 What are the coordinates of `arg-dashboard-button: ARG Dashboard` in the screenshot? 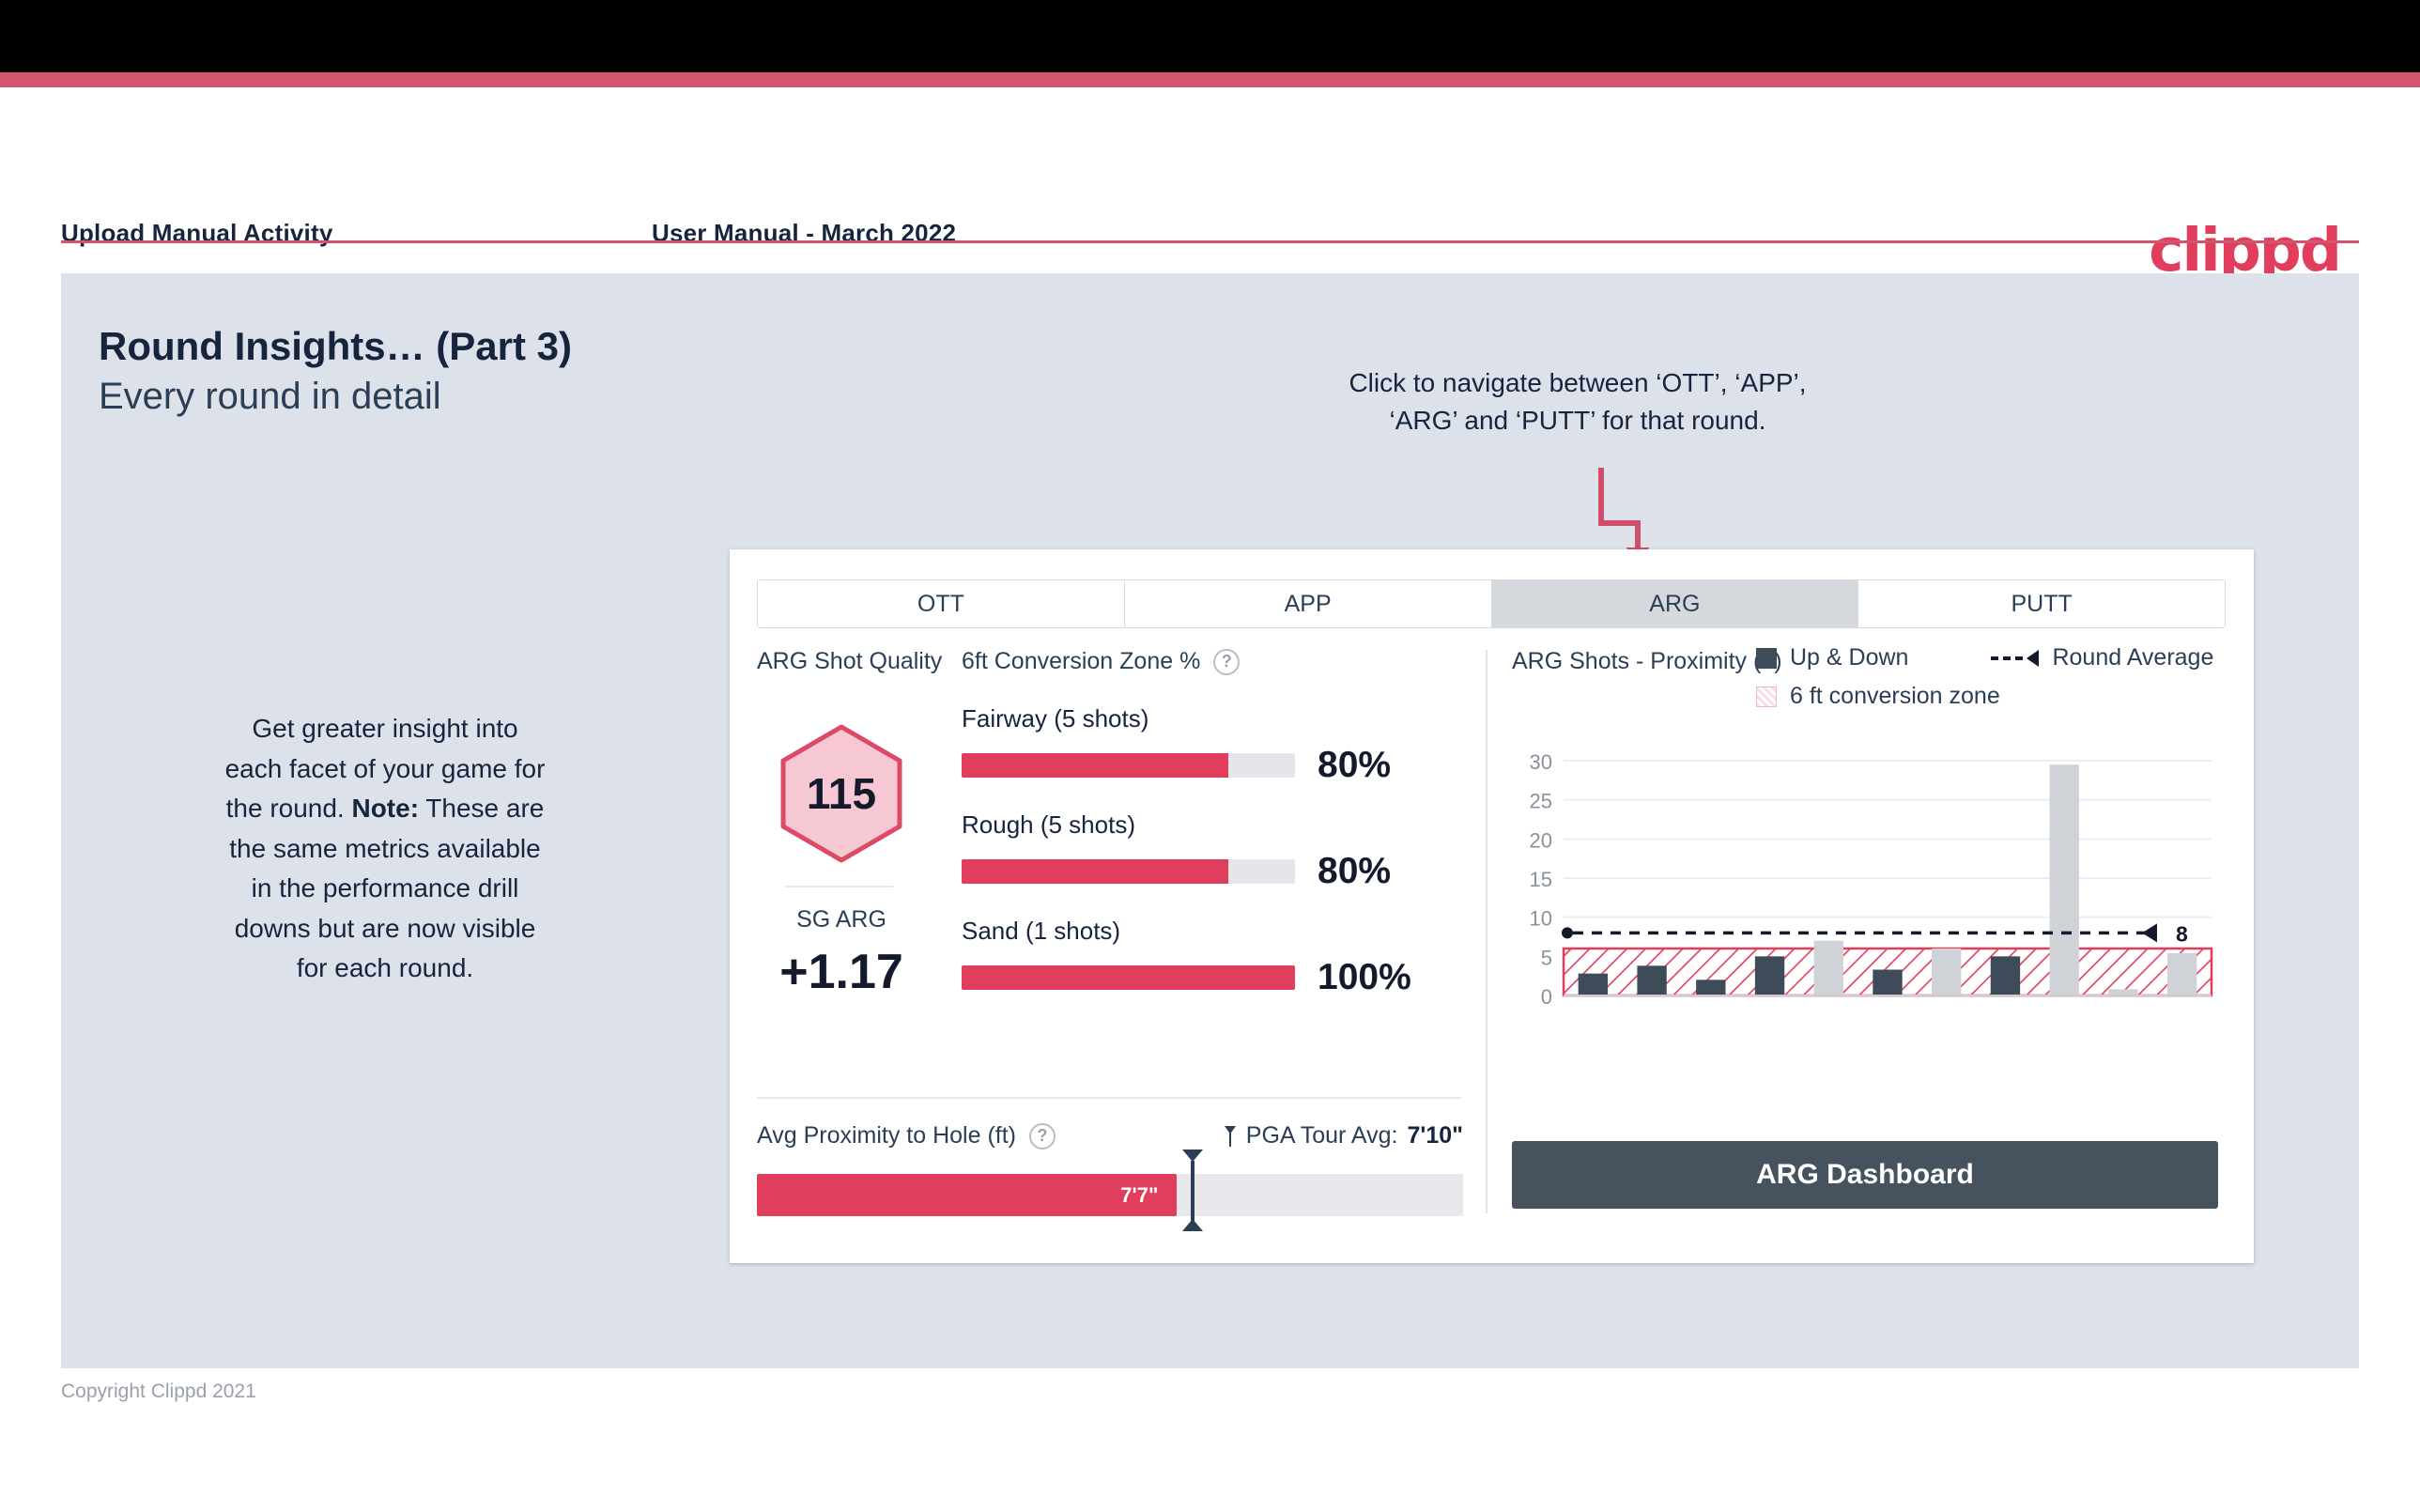 It's located at (1865, 1175).